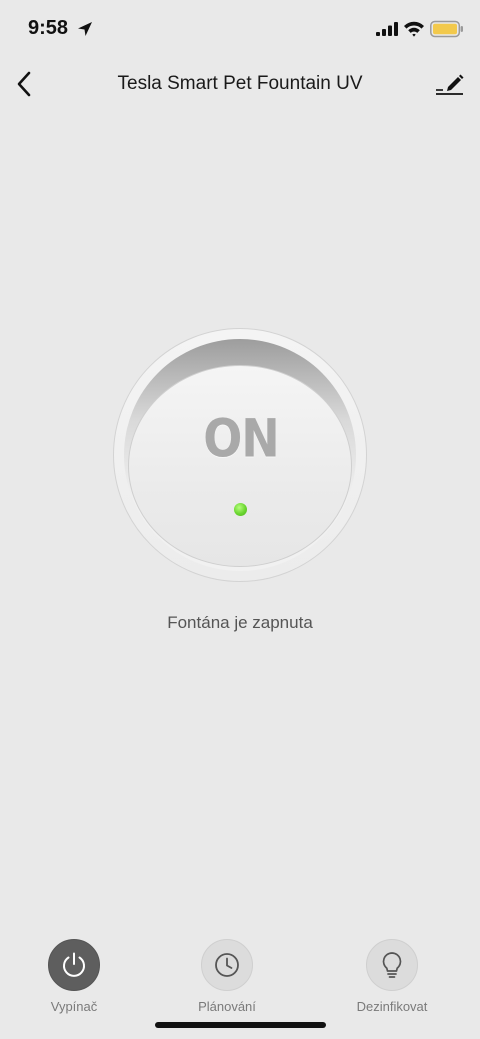 This screenshot has width=480, height=1039. Describe the element at coordinates (85, 29) in the screenshot. I see `location-arrow-icon` at that location.